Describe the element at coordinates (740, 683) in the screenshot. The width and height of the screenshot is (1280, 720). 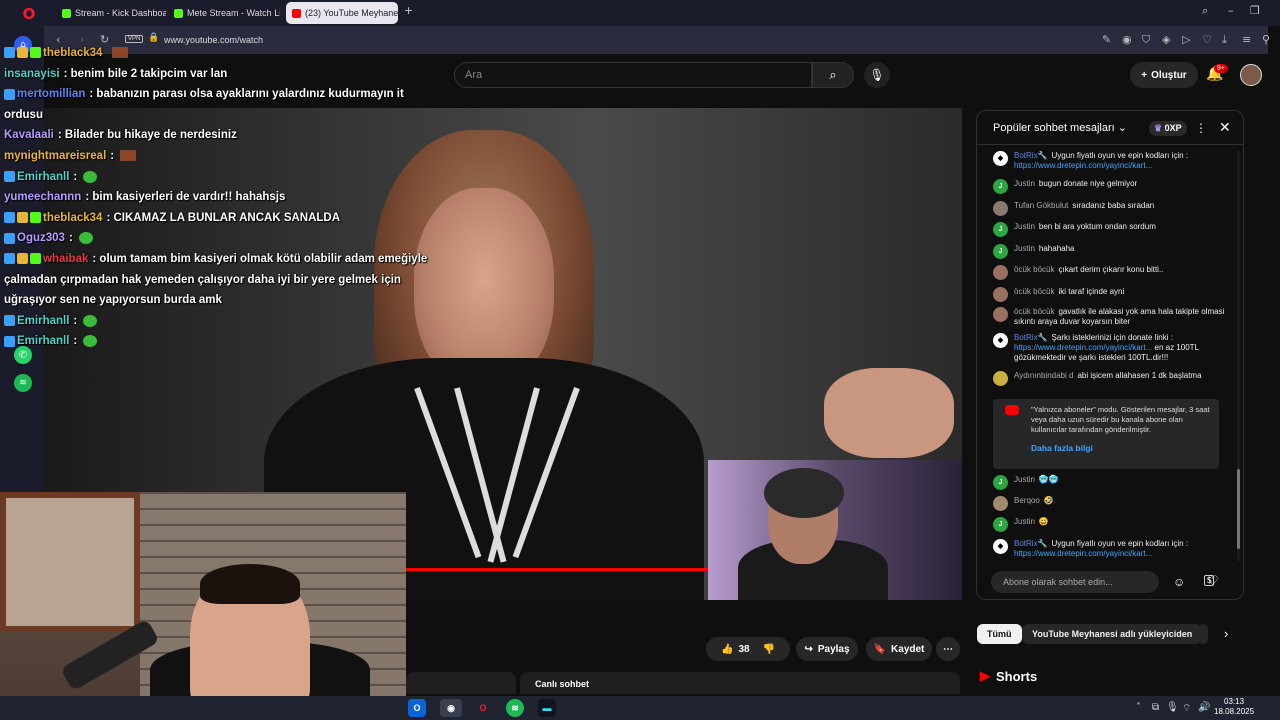
I see `live-chat-header: Canlı sohbet` at that location.